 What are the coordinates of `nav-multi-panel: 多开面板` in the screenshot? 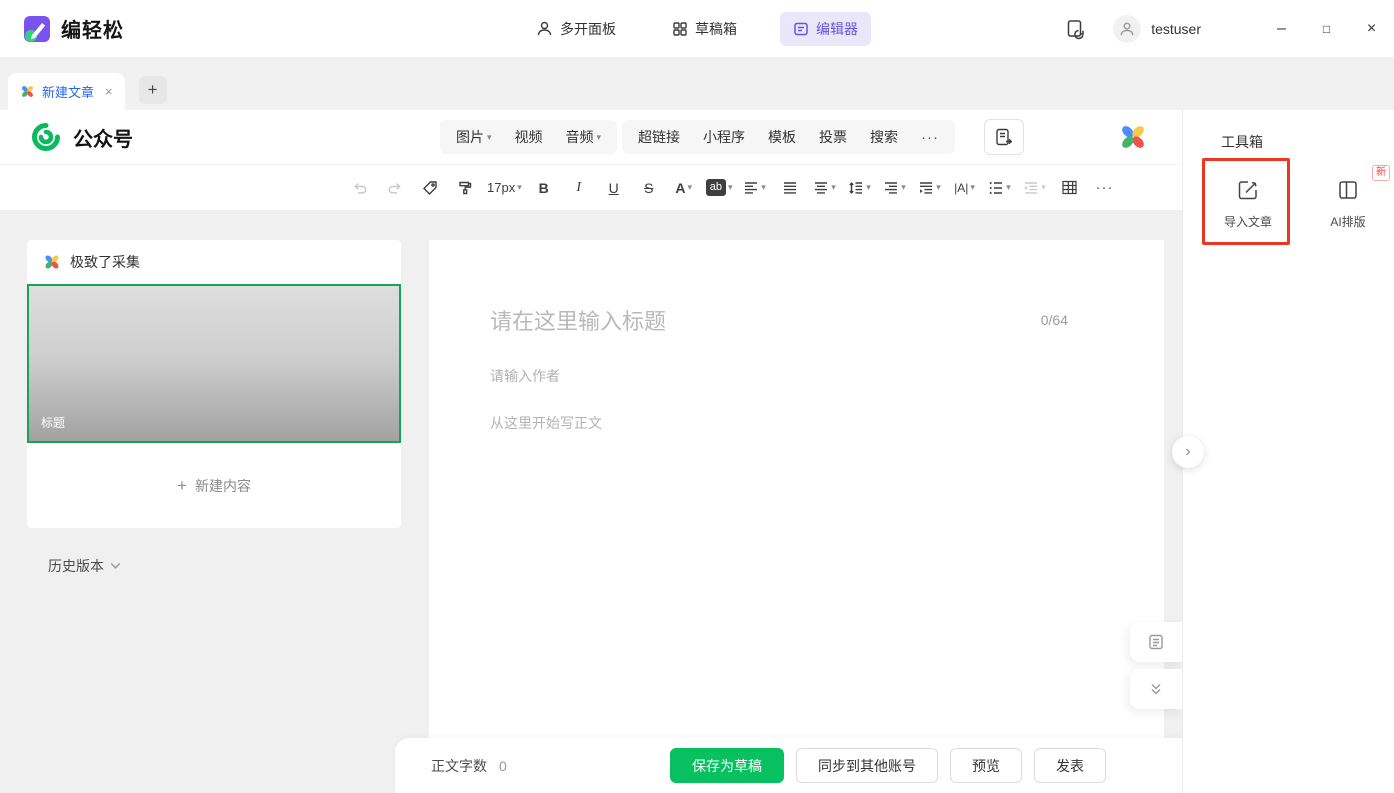 It's located at (576, 29).